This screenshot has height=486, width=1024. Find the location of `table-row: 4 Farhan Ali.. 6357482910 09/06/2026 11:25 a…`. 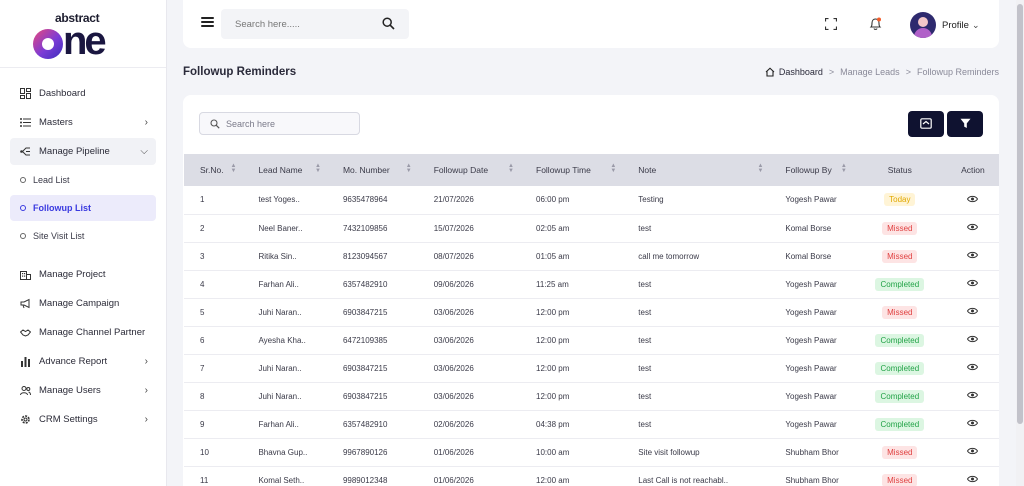

table-row: 4 Farhan Ali.. 6357482910 09/06/2026 11:25 a… is located at coordinates (591, 284).